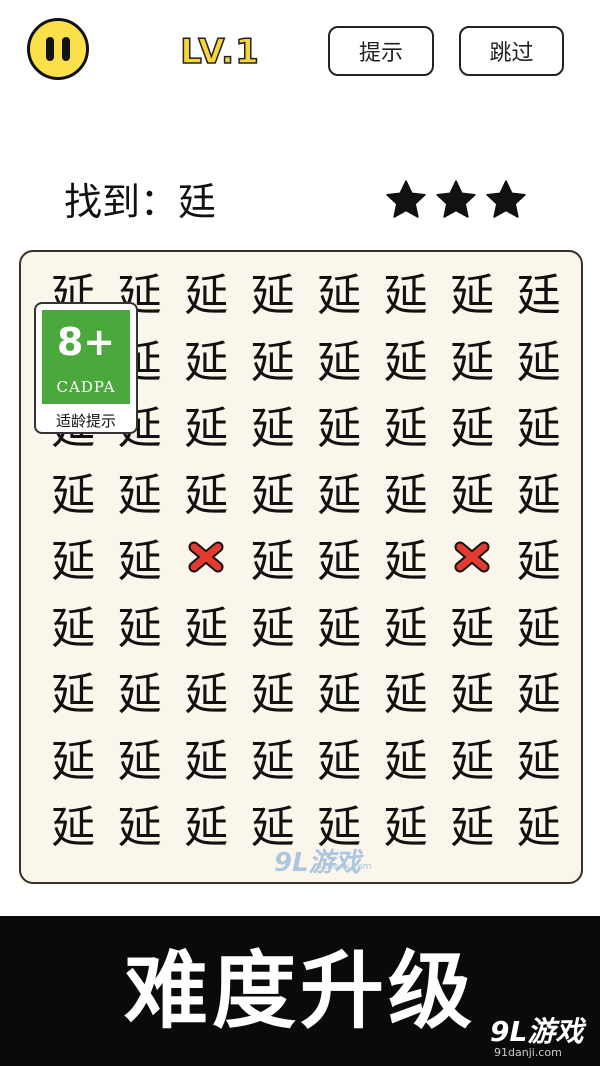 The width and height of the screenshot is (600, 1066). What do you see at coordinates (317, 863) in the screenshot?
I see `watermark-brand: 9L游戏` at bounding box center [317, 863].